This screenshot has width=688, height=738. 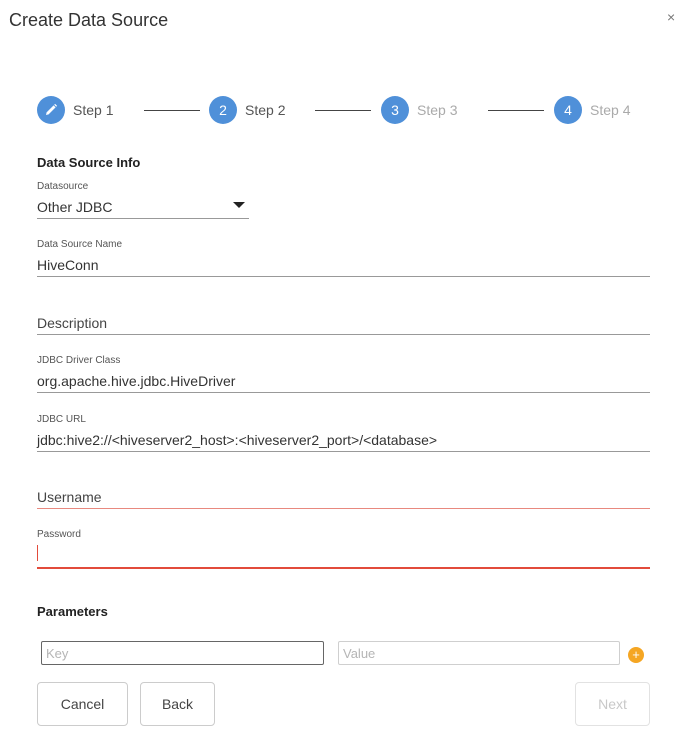 What do you see at coordinates (395, 110) in the screenshot?
I see `step-3-badge: 3` at bounding box center [395, 110].